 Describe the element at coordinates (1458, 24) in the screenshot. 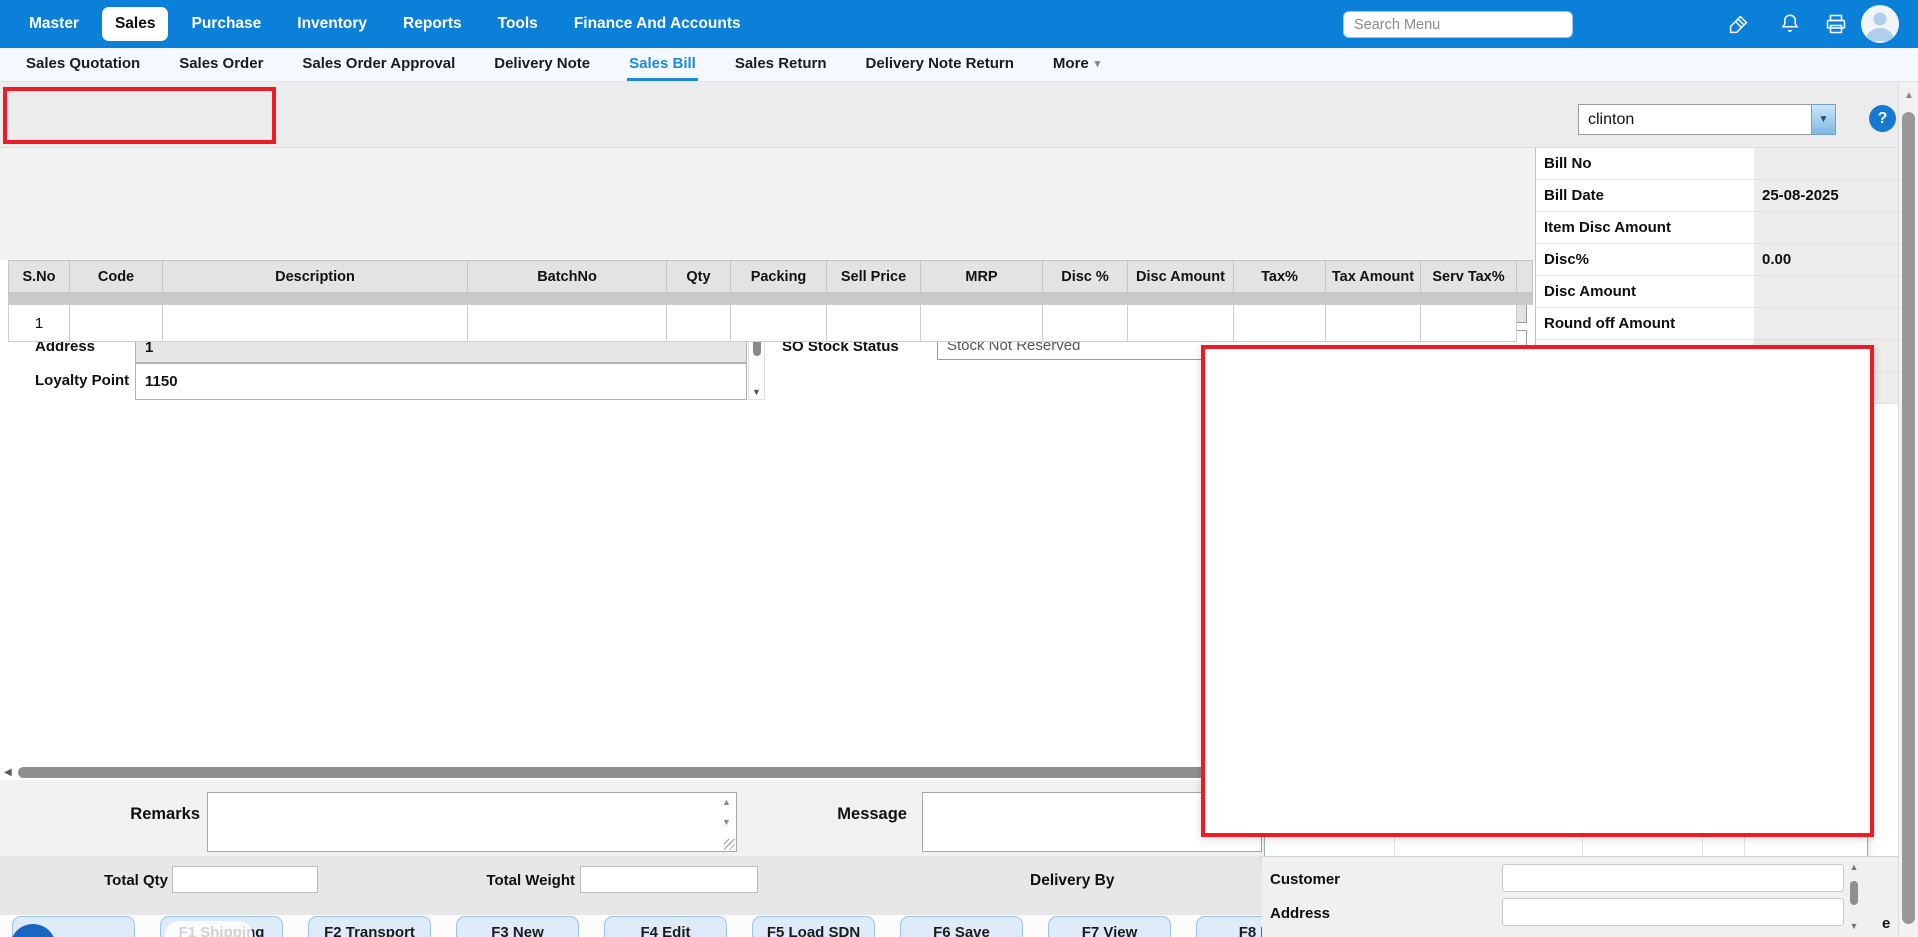

I see `search-input` at that location.